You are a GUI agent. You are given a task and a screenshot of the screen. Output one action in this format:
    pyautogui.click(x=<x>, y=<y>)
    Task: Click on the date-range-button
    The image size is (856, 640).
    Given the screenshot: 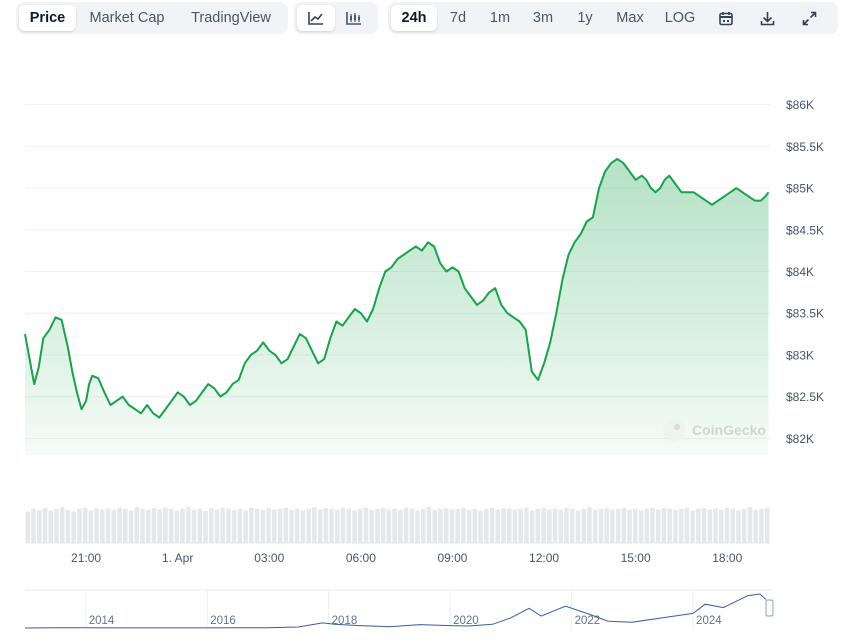 What is the action you would take?
    pyautogui.click(x=726, y=18)
    